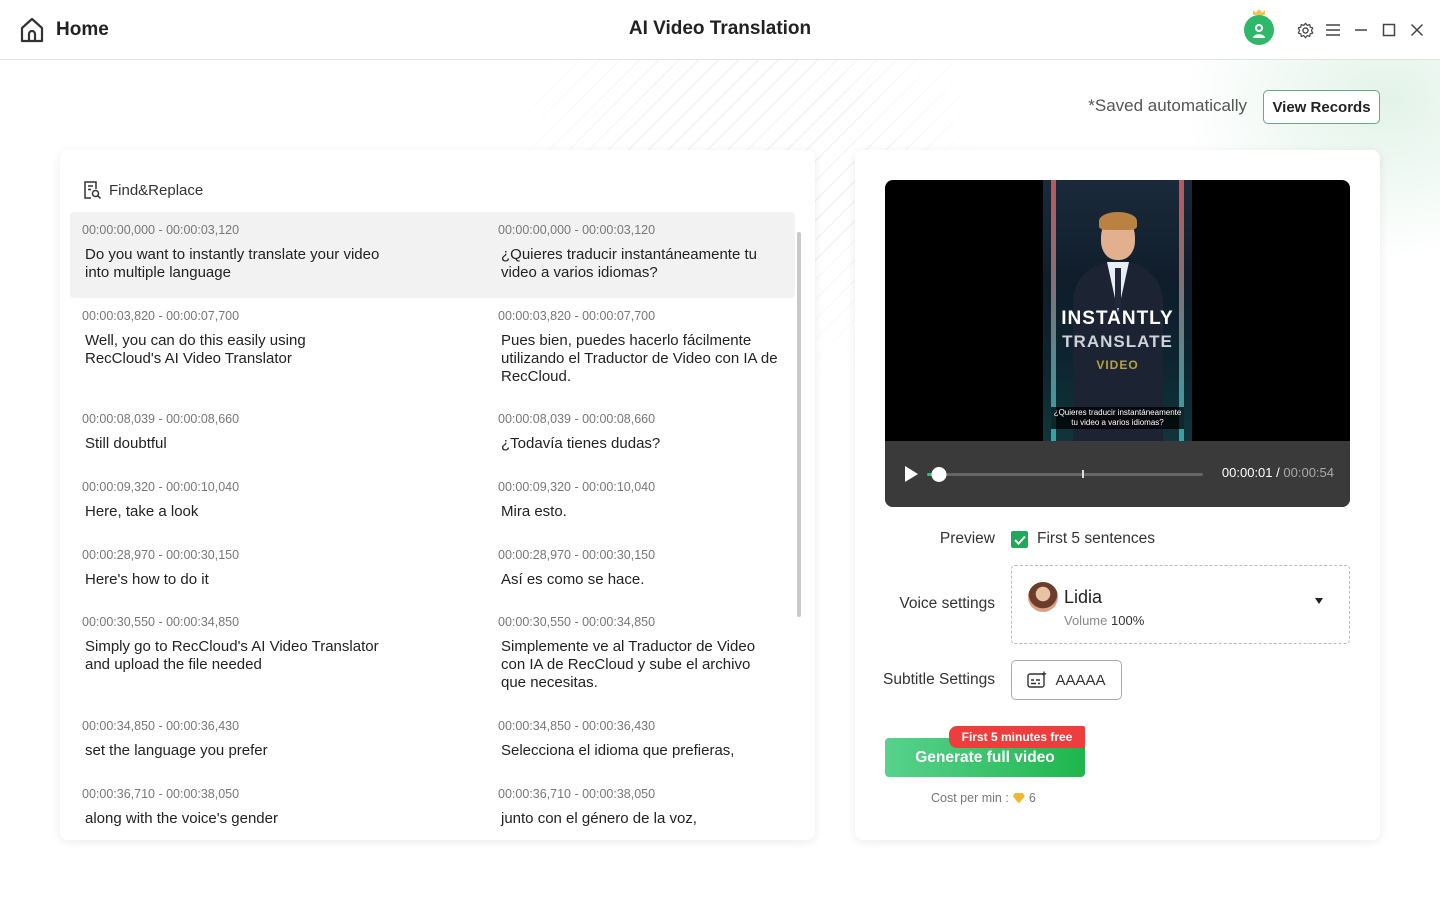 The height and width of the screenshot is (900, 1440). What do you see at coordinates (1118, 288) in the screenshot?
I see `presenter-tie` at bounding box center [1118, 288].